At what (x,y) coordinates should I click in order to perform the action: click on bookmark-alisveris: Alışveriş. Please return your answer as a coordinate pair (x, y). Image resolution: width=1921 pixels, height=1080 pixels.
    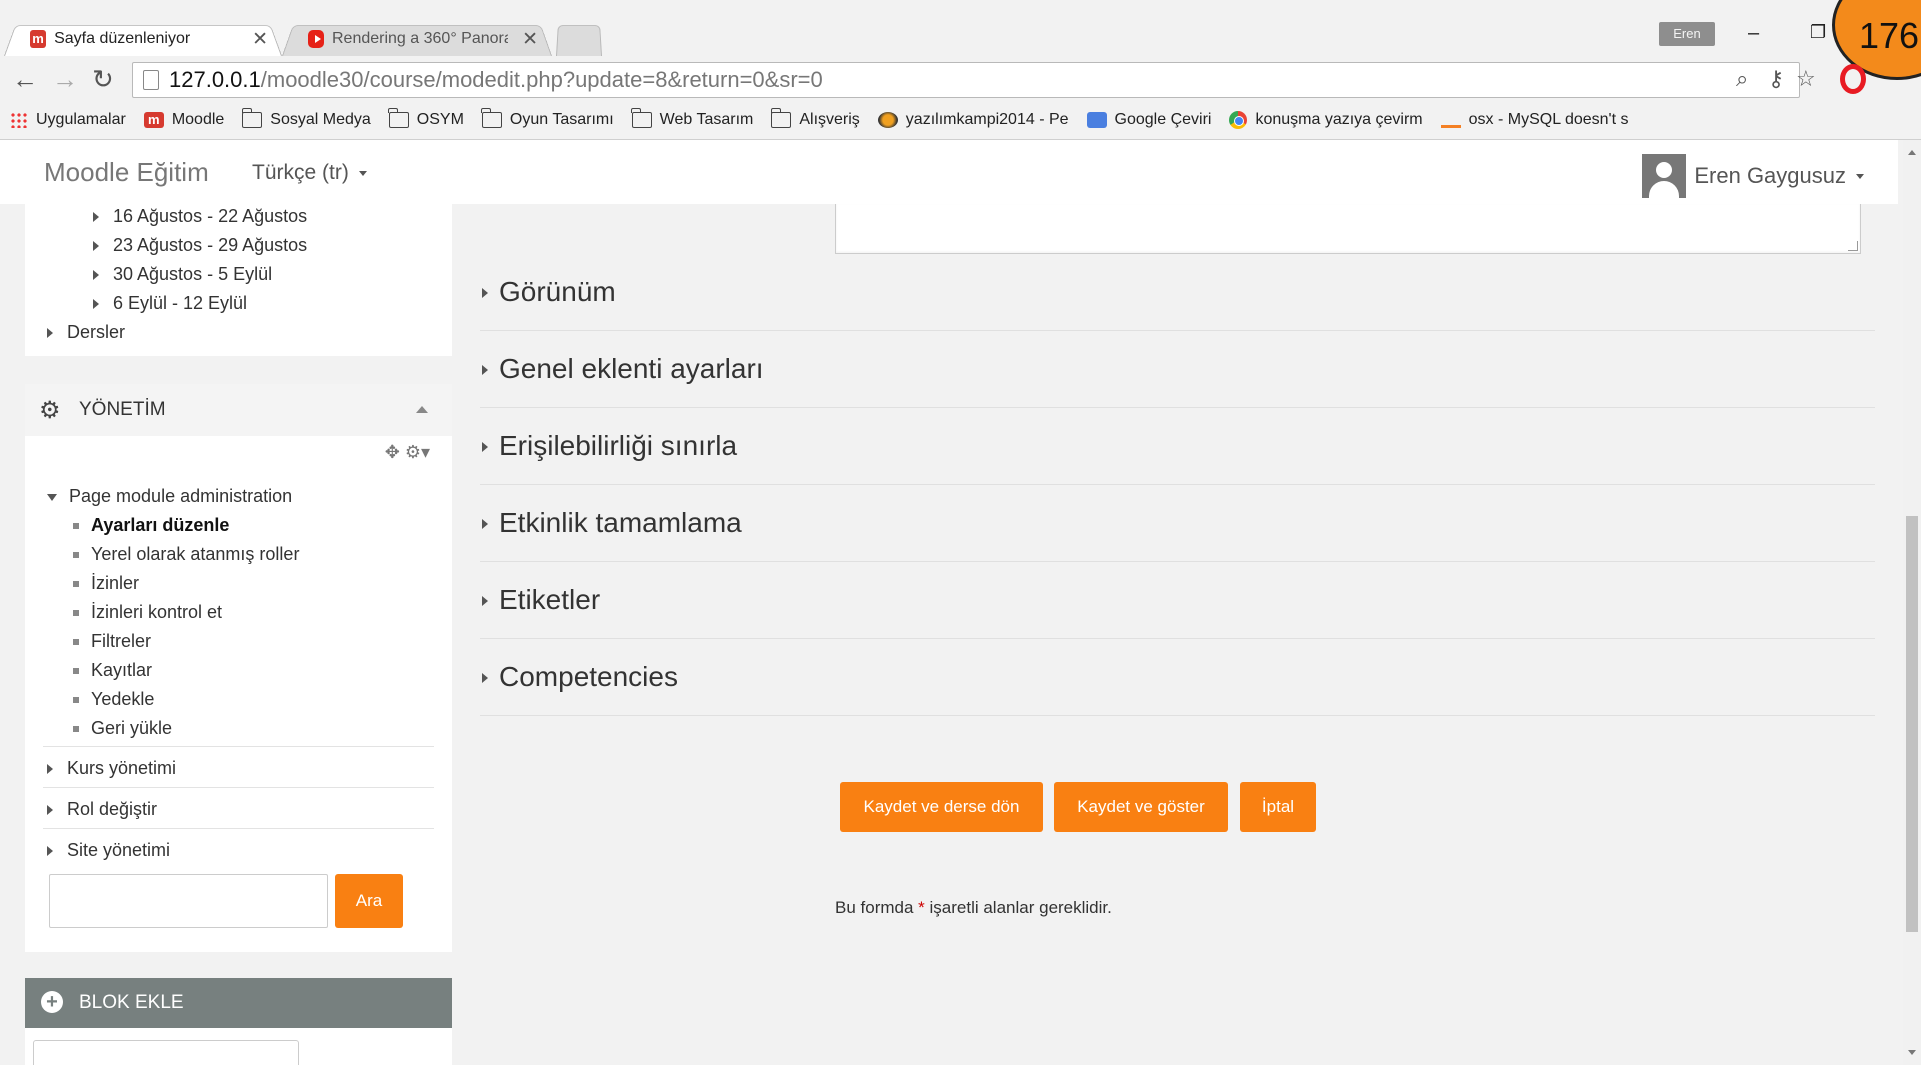
    Looking at the image, I should click on (815, 118).